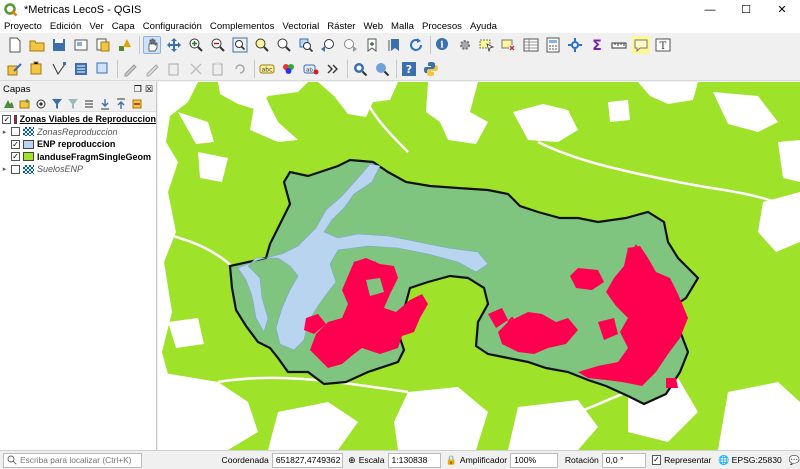 The width and height of the screenshot is (800, 469). Describe the element at coordinates (242, 26) in the screenshot. I see `menu-complementos: Complementos` at that location.